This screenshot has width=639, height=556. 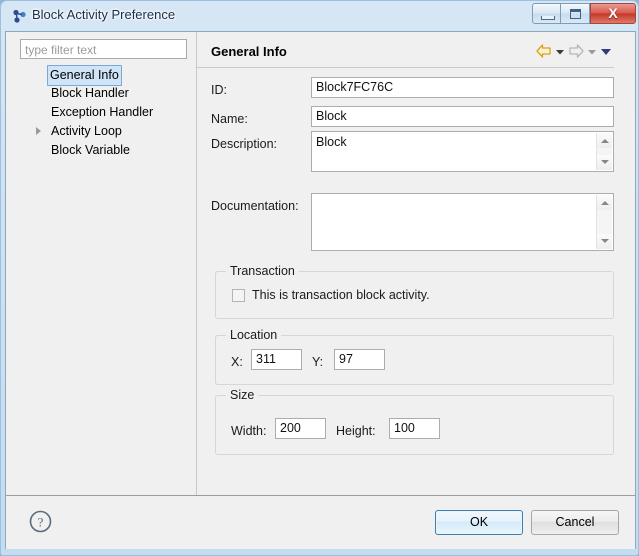 I want to click on size-width-input: 200, so click(x=300, y=428).